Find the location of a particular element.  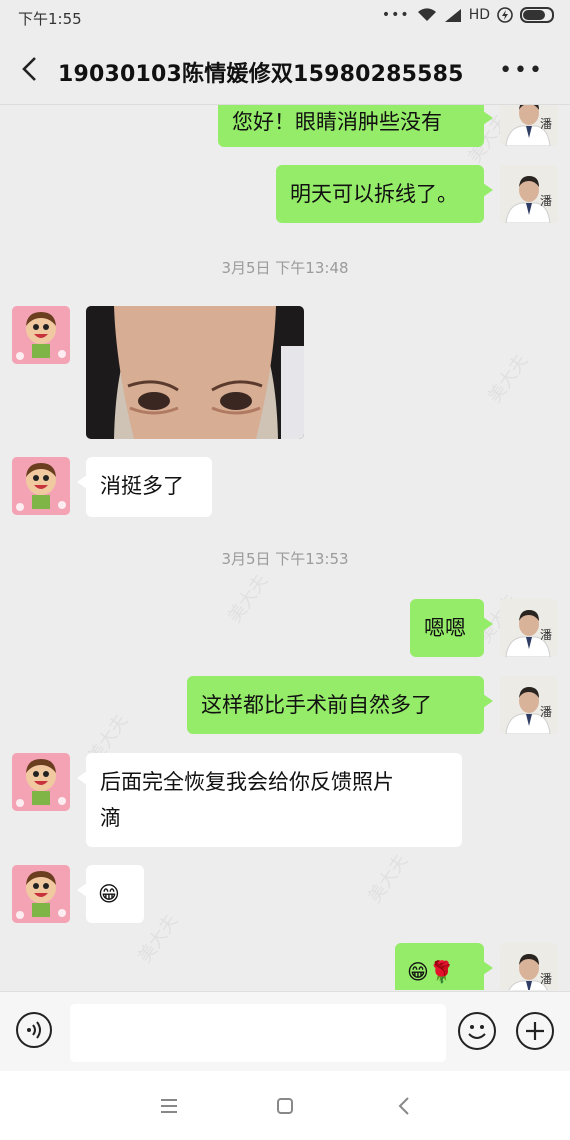

message-bubble-sent: 这样都比手术前自然多了 is located at coordinates (340, 705).